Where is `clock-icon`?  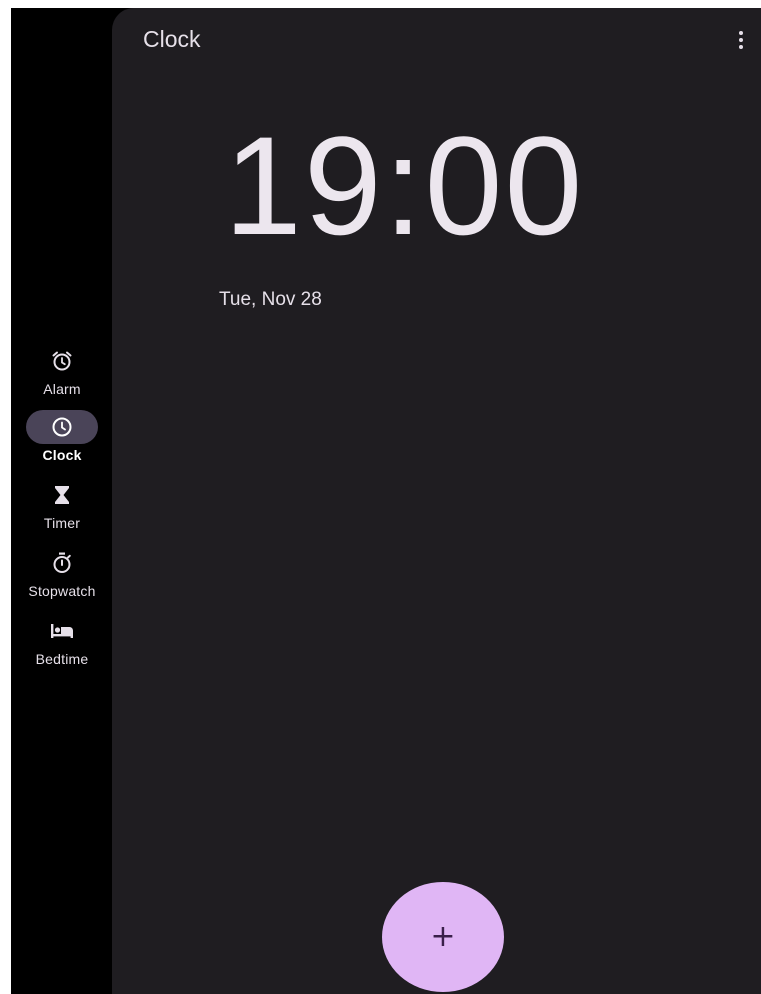
clock-icon is located at coordinates (62, 427).